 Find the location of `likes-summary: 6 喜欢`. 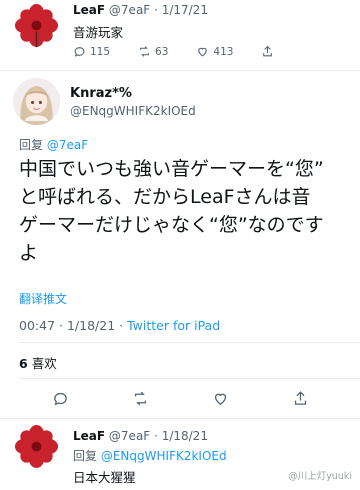

likes-summary: 6 喜欢 is located at coordinates (38, 362).